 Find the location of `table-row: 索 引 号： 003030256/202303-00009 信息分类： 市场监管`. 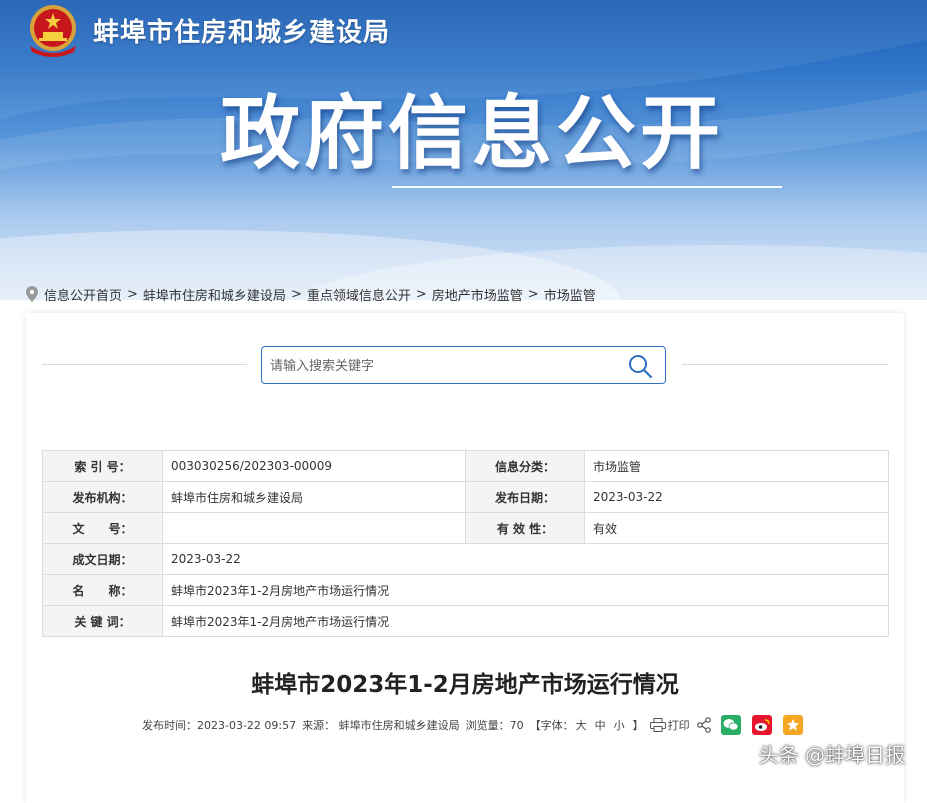

table-row: 索 引 号： 003030256/202303-00009 信息分类： 市场监管 is located at coordinates (465, 466).